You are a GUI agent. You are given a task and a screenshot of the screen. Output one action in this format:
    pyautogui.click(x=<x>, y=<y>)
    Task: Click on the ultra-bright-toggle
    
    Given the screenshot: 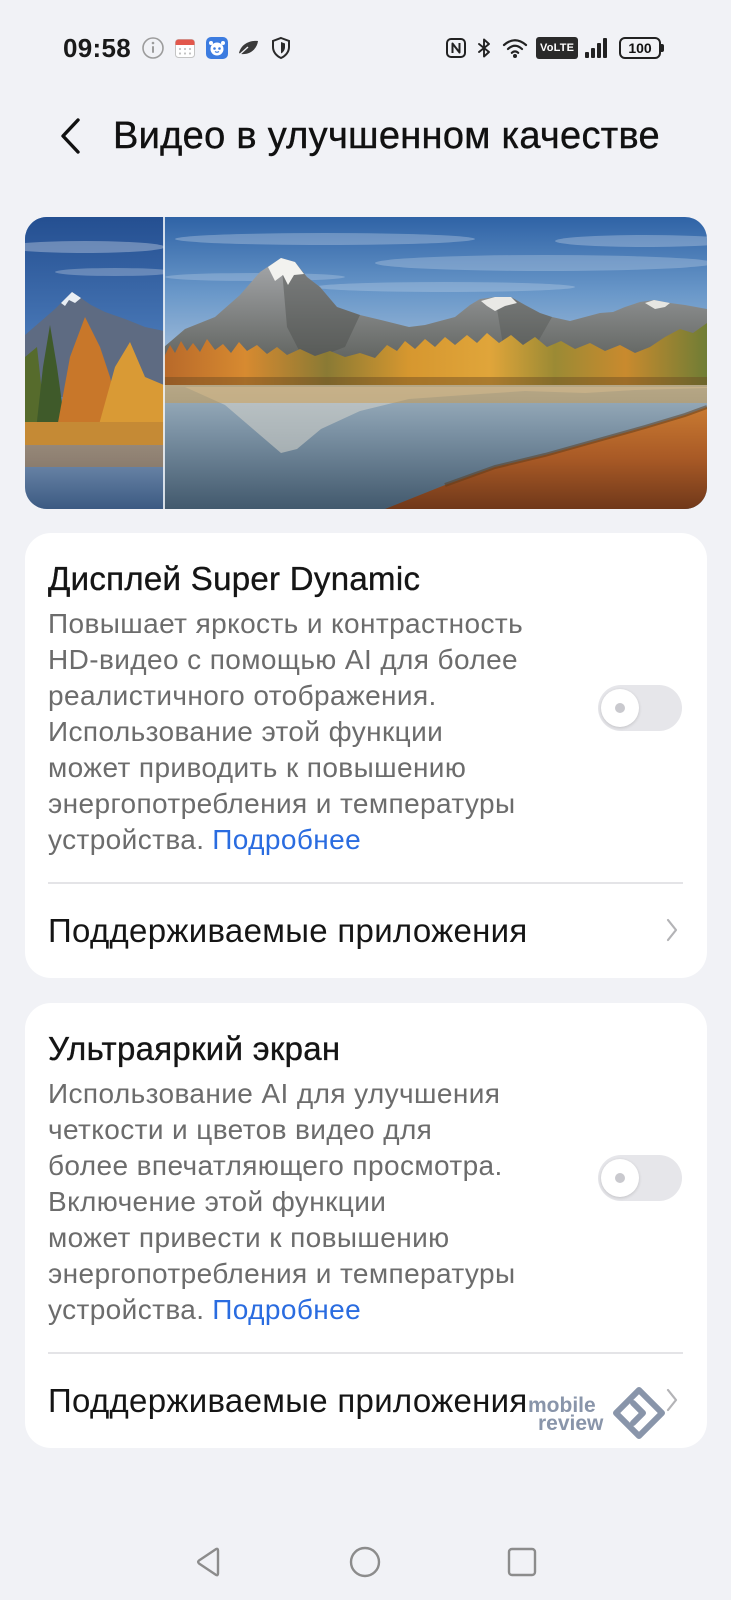 What is the action you would take?
    pyautogui.click(x=640, y=1178)
    